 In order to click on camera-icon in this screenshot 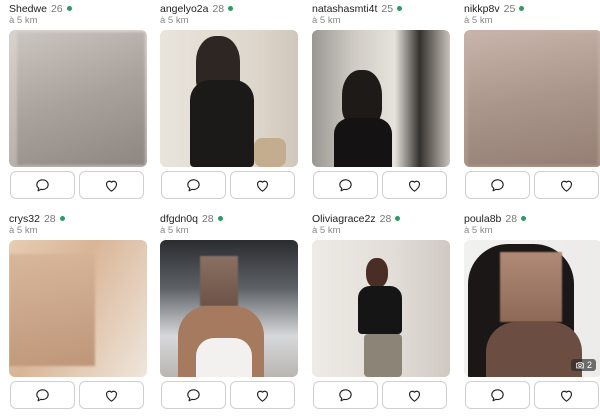, I will do `click(580, 365)`.